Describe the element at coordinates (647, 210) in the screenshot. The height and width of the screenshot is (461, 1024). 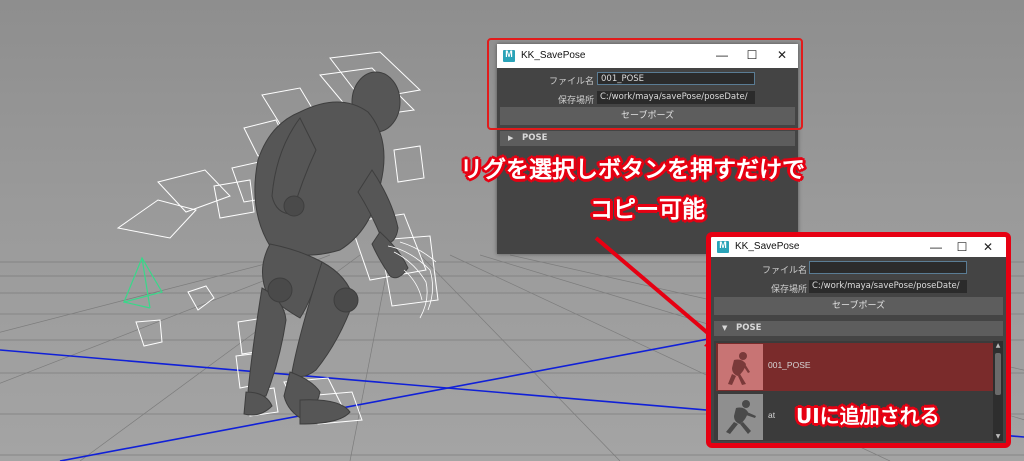
I see `annotation-line2: コピー可能` at that location.